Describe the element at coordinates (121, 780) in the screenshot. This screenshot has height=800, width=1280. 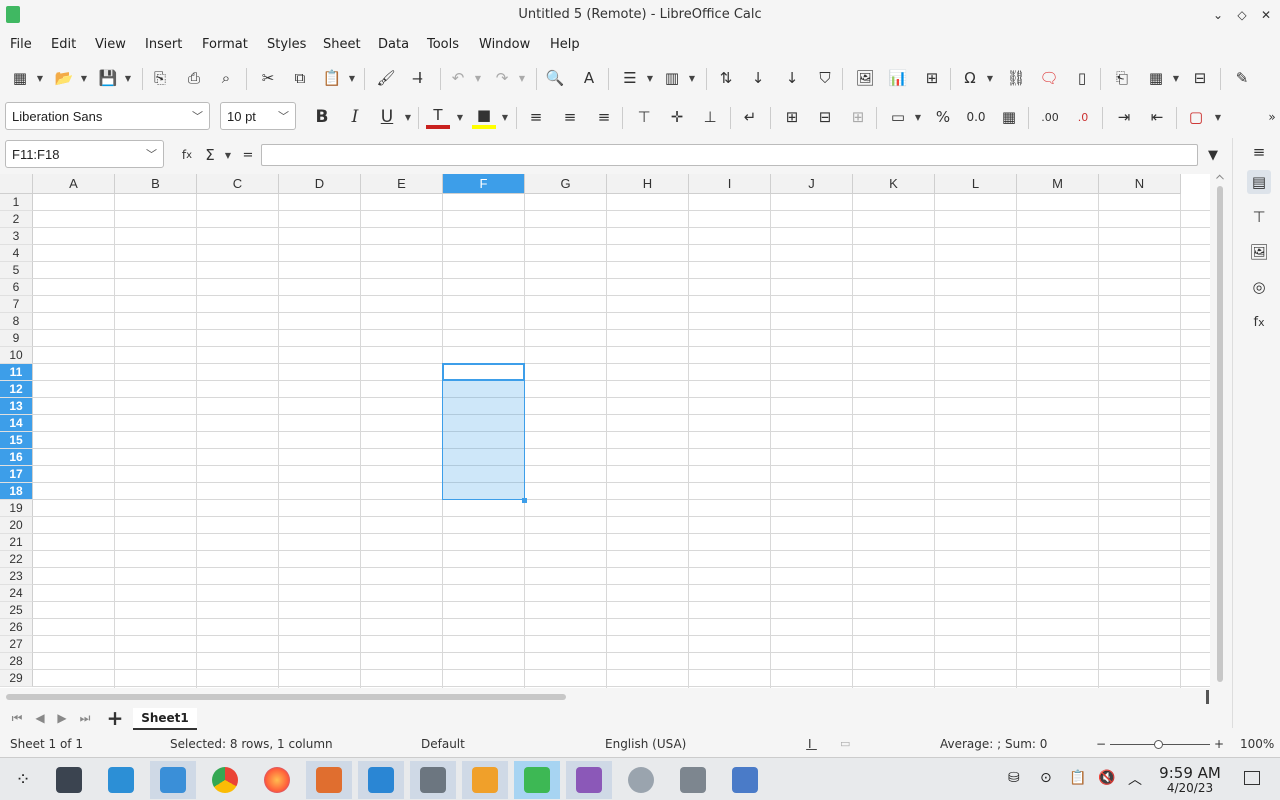
I see `discover-icon` at that location.